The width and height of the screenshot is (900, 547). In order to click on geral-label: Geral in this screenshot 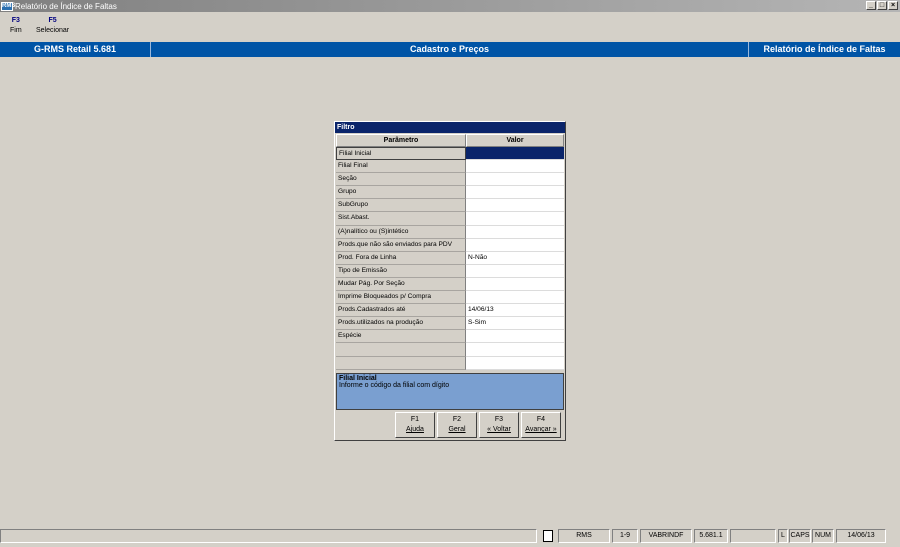, I will do `click(457, 429)`.